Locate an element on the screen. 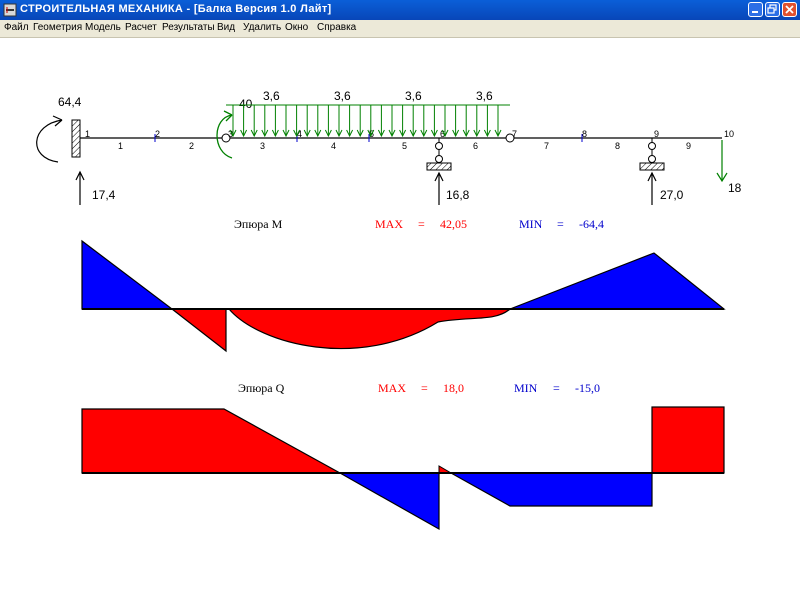  reaction-moment-arrow is located at coordinates (49, 141).